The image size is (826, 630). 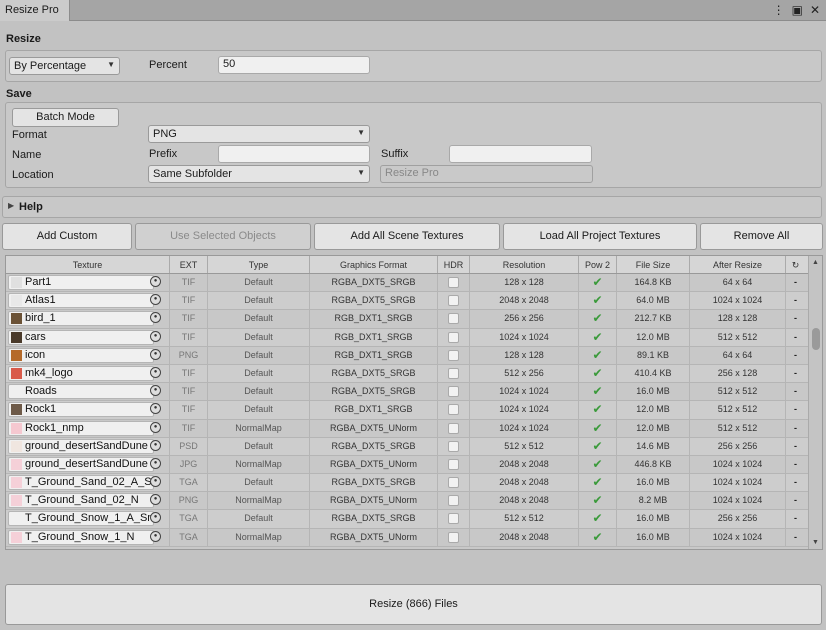 I want to click on texture-object-field: mk4_logo, so click(x=81, y=373).